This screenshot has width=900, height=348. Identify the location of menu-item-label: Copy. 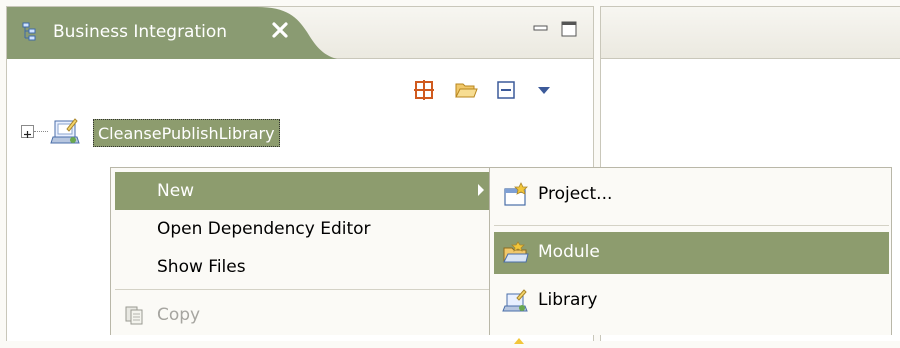
(179, 315).